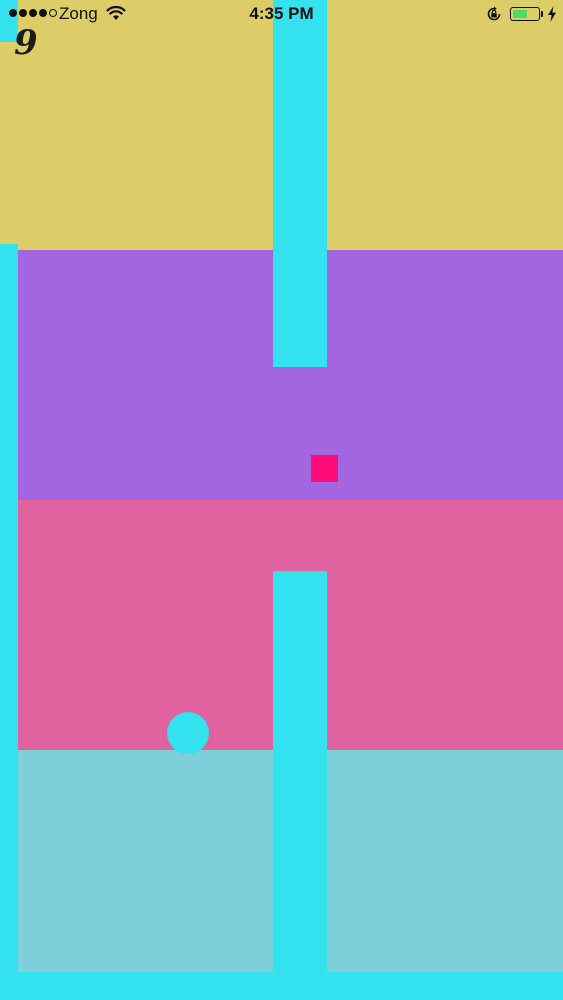  I want to click on status-time: 4:35 PM, so click(281, 13).